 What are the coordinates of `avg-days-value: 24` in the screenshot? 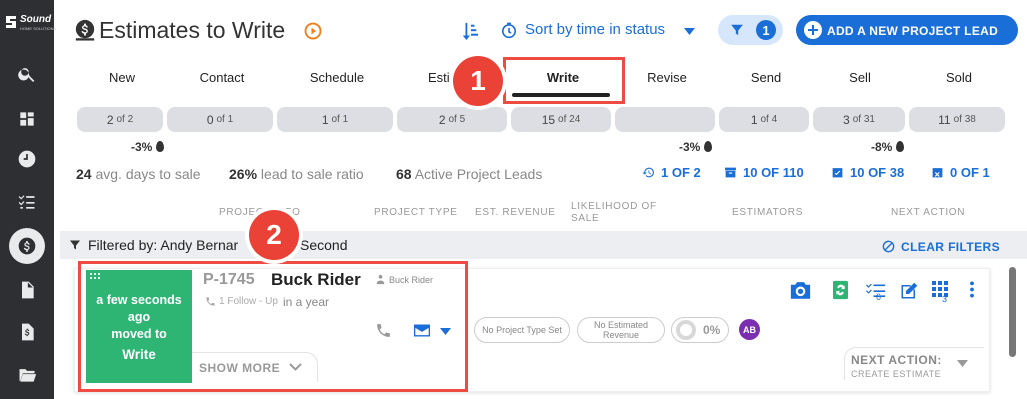 It's located at (84, 174).